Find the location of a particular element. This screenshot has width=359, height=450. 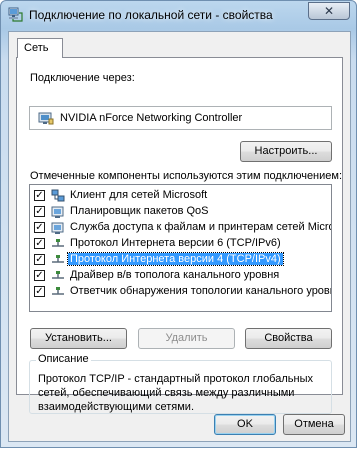

adapter-field: NVIDIA nForce Networking Controller is located at coordinates (180, 118).